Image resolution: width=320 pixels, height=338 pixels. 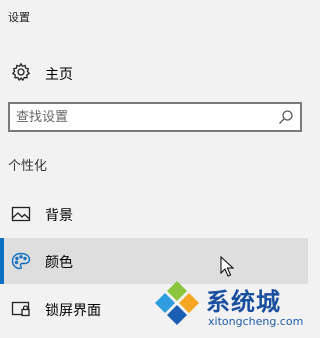 What do you see at coordinates (59, 216) in the screenshot?
I see `nav-item-label: 背景` at bounding box center [59, 216].